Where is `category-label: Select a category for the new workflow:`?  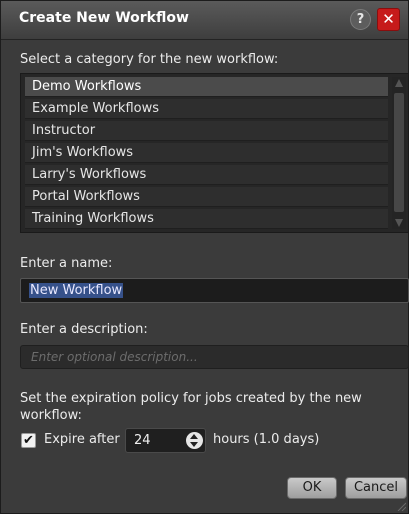
category-label: Select a category for the new workflow: is located at coordinates (149, 59).